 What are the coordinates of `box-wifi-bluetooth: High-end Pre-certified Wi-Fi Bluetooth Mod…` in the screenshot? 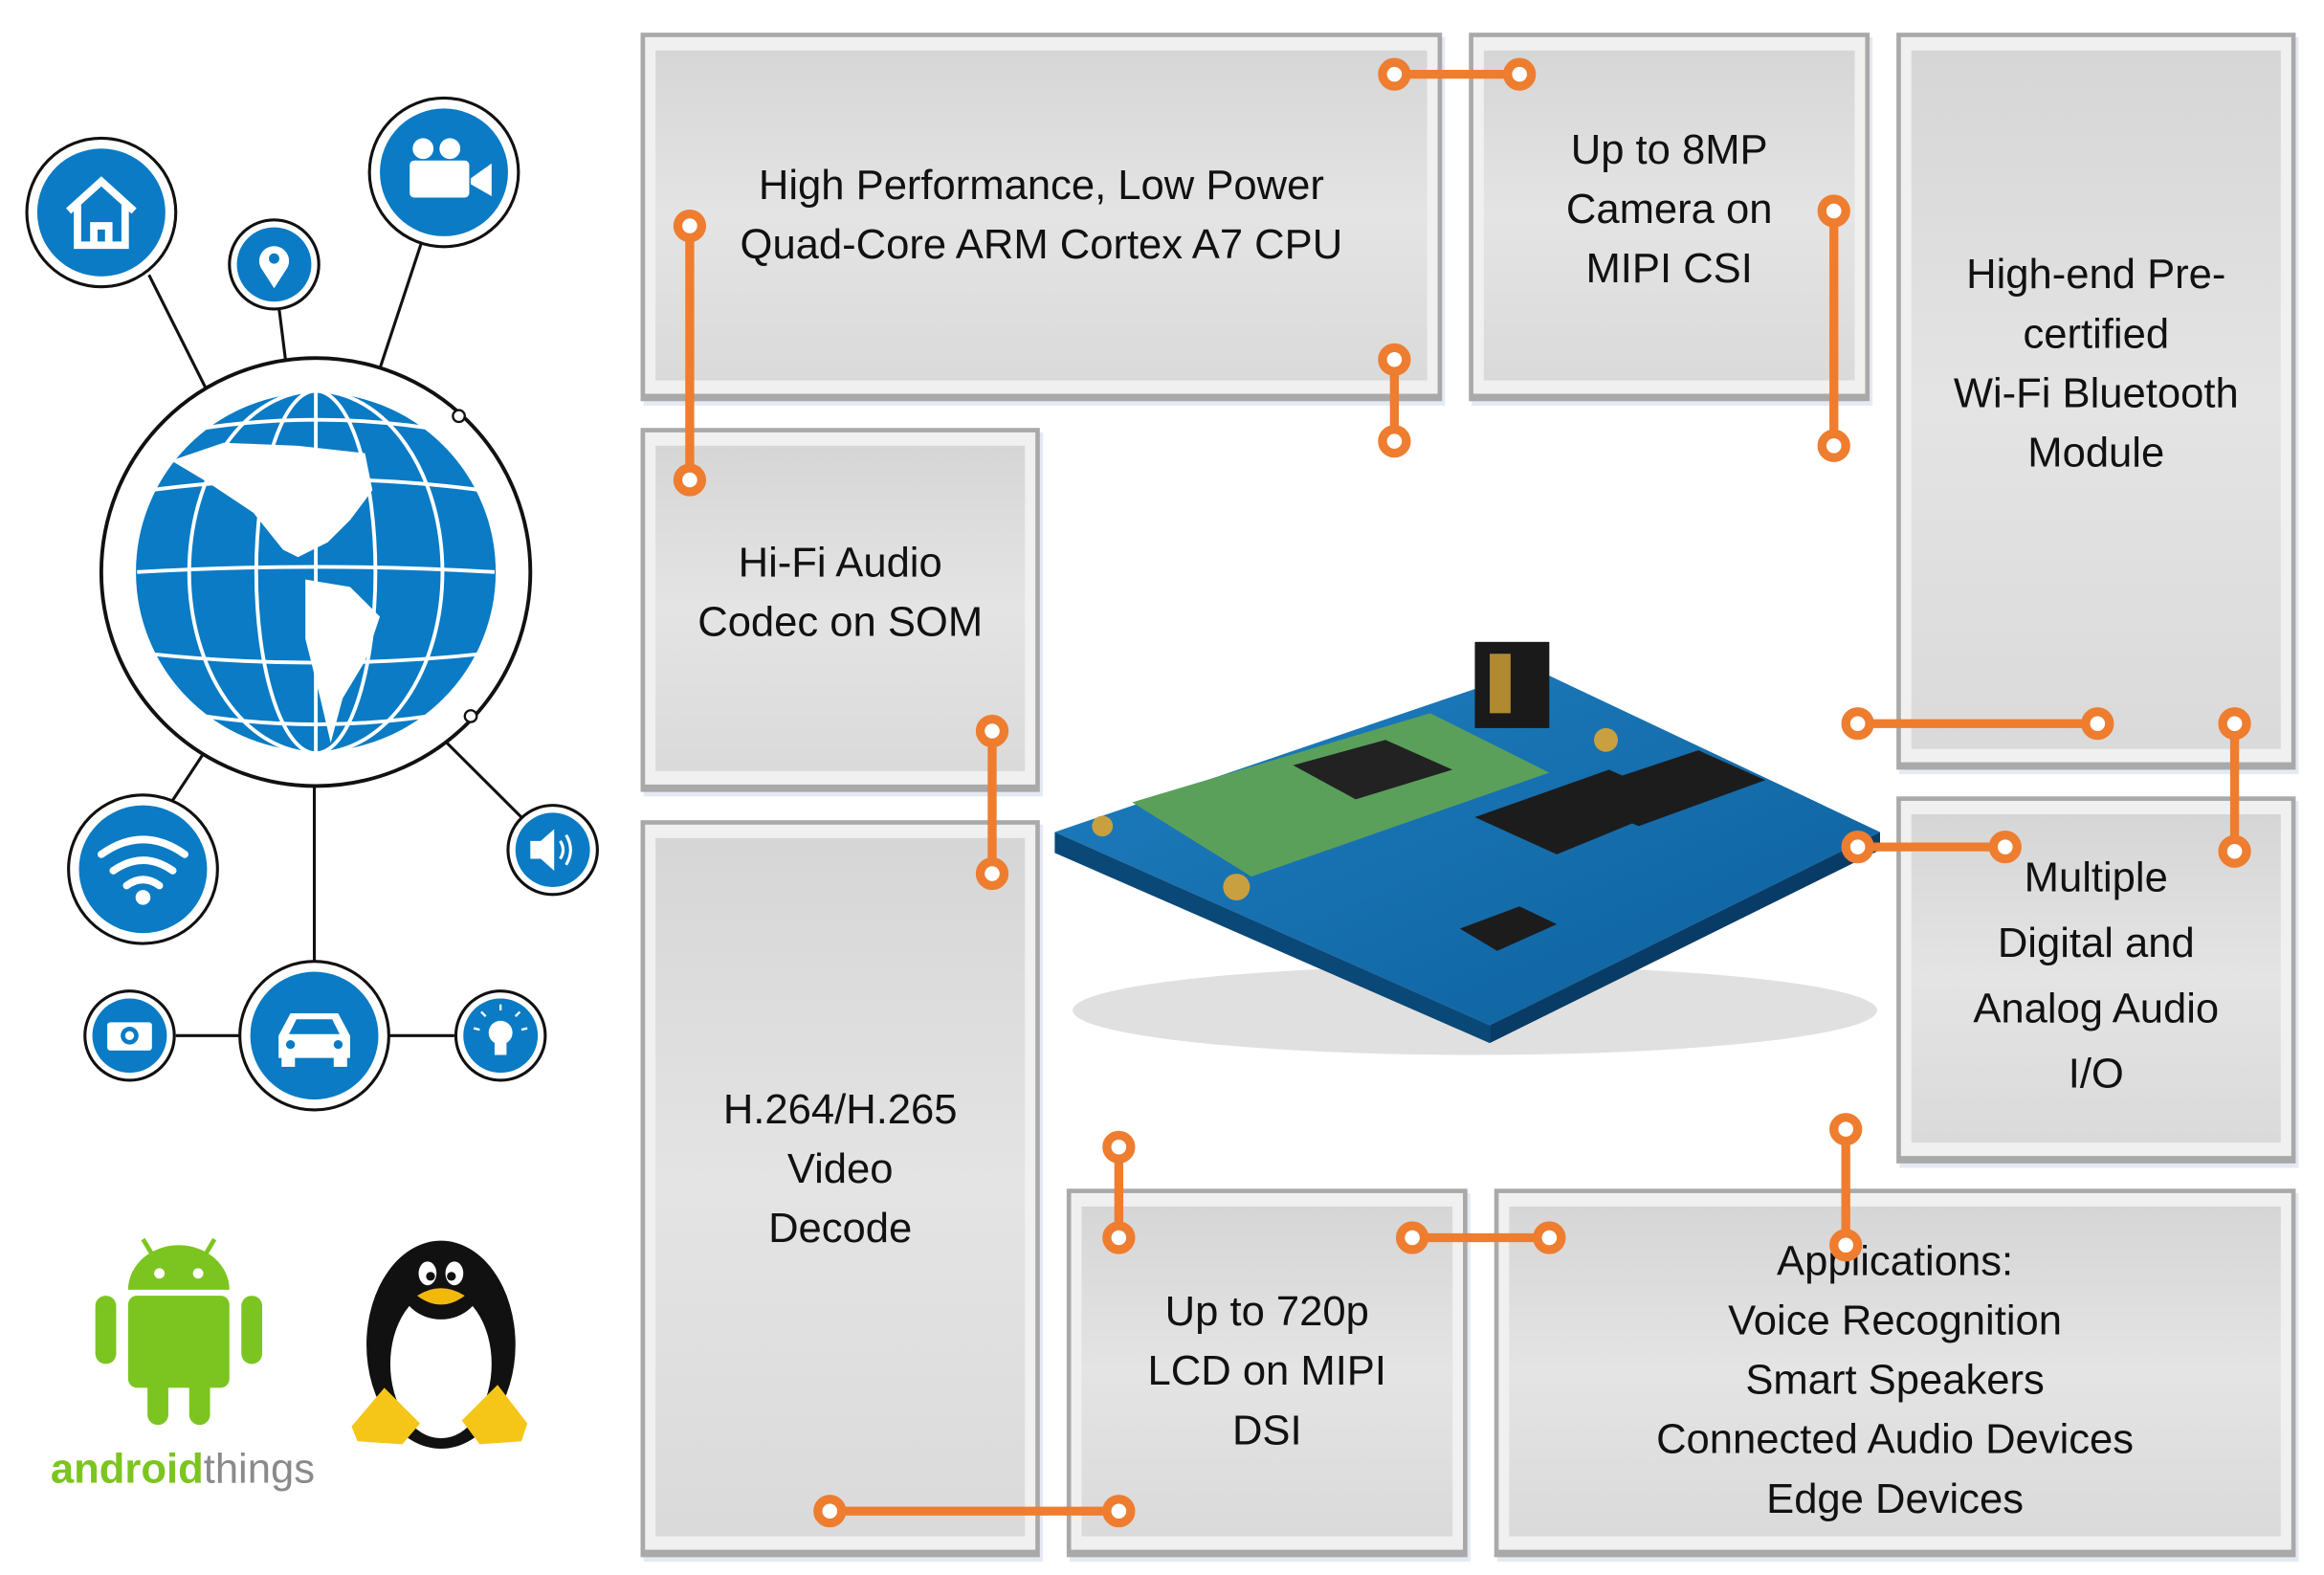 It's located at (2097, 404).